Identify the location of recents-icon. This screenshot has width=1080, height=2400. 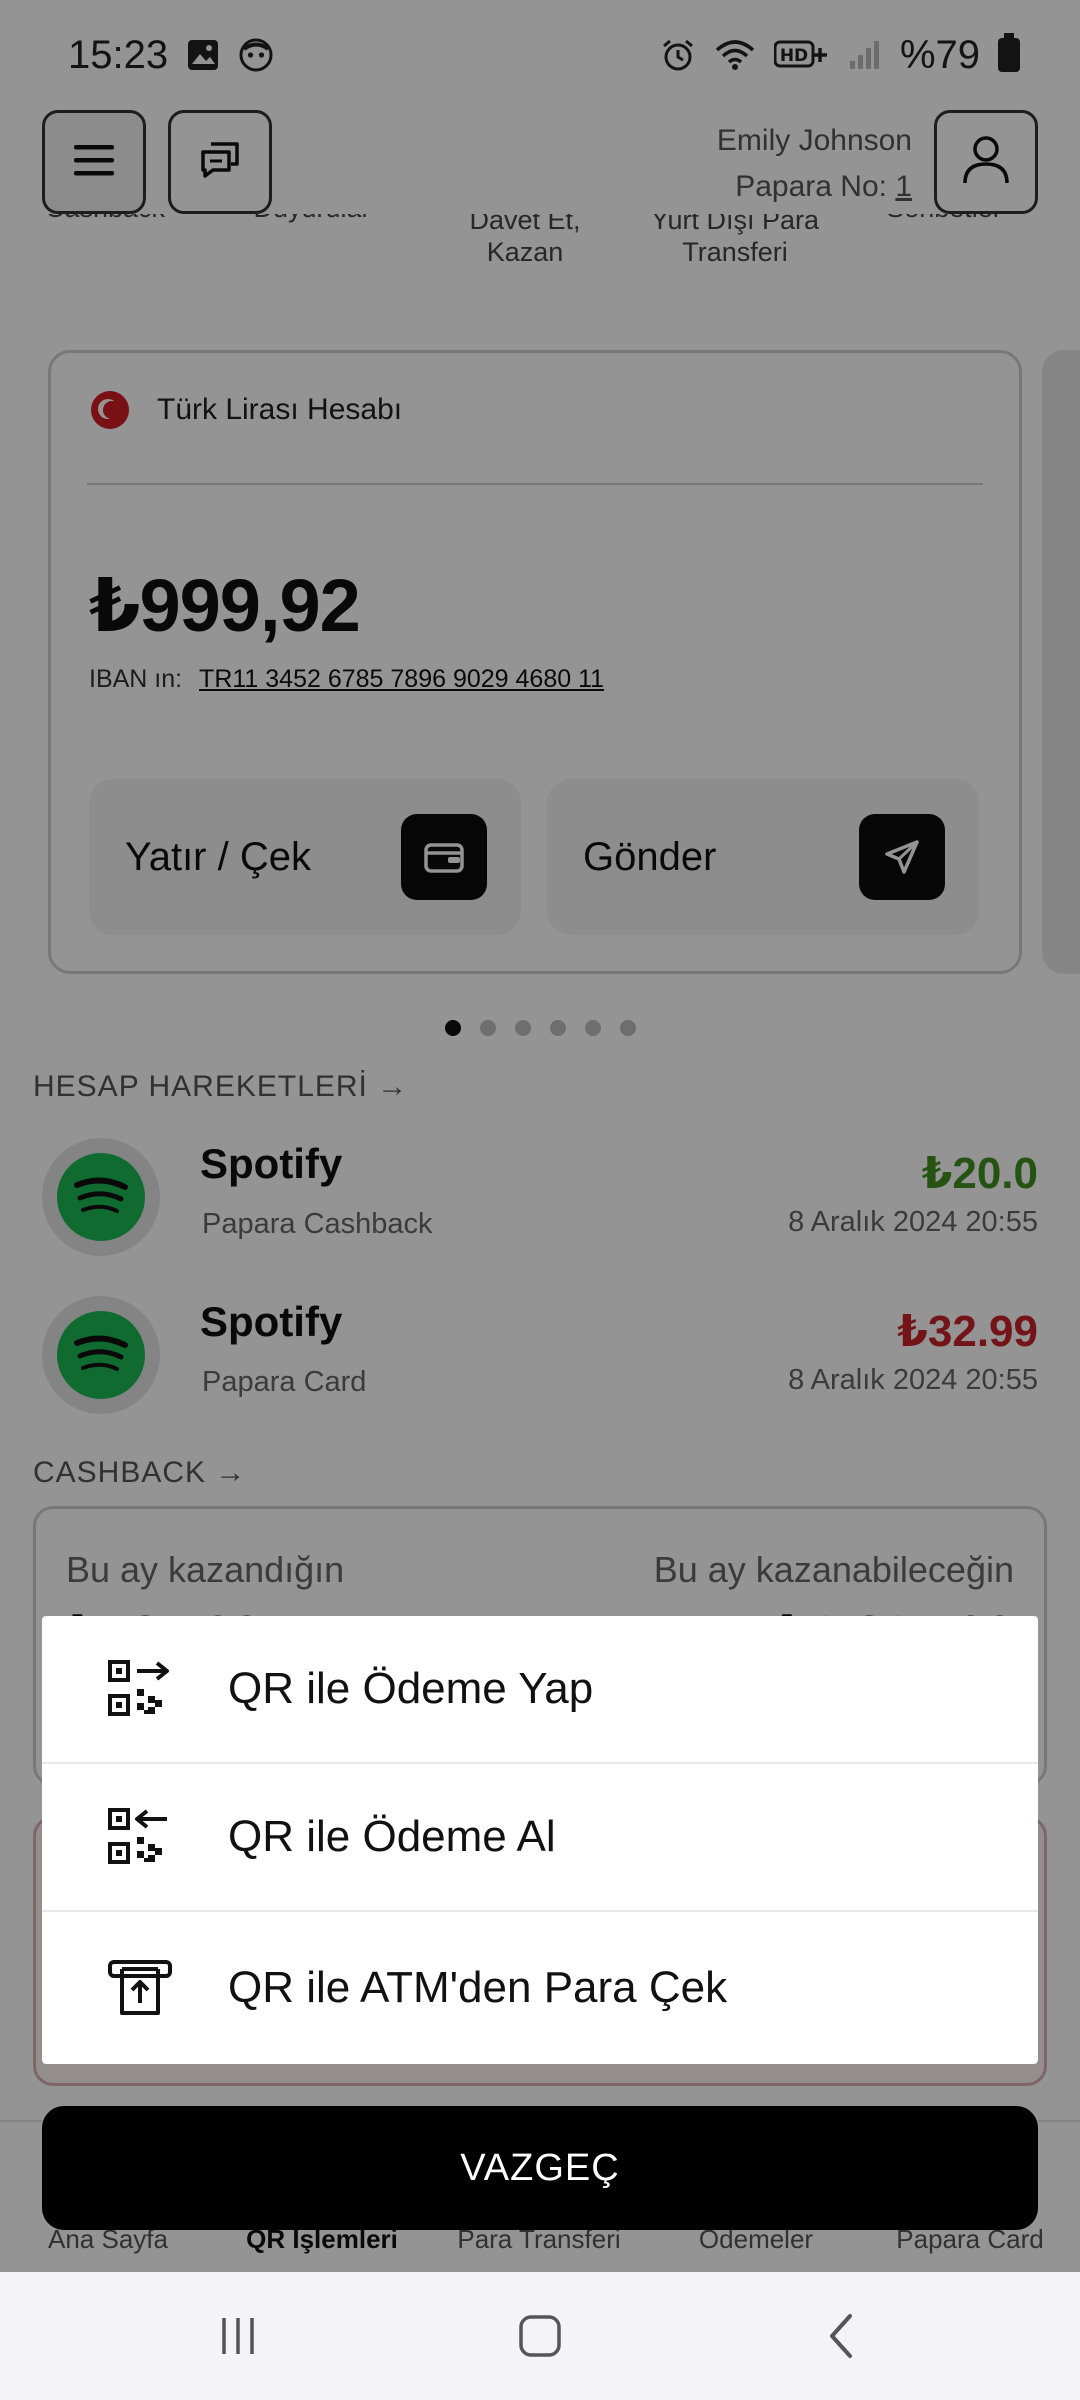
(238, 2336).